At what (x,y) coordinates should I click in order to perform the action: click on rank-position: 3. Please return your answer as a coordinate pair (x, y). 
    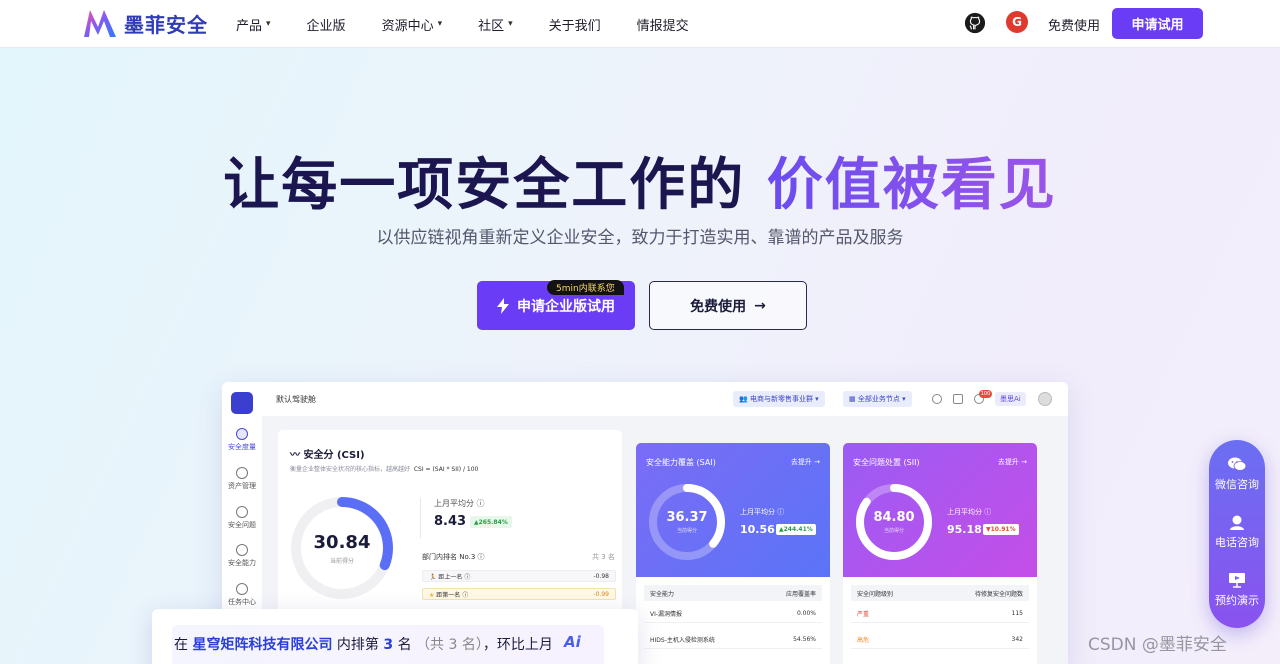
    Looking at the image, I should click on (388, 645).